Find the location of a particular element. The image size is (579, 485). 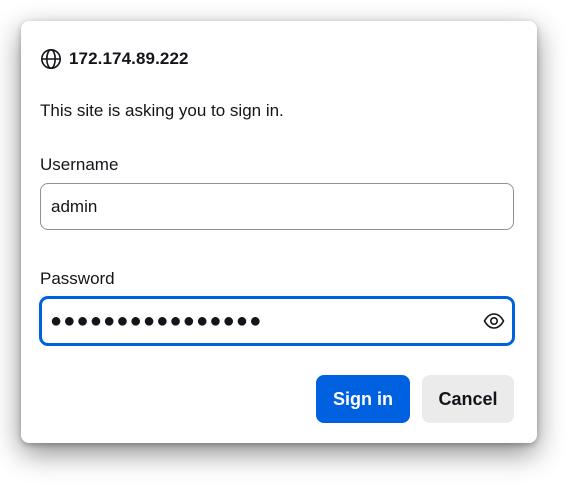

sign-in-prompt: This site is asking you to sign in. is located at coordinates (162, 110).